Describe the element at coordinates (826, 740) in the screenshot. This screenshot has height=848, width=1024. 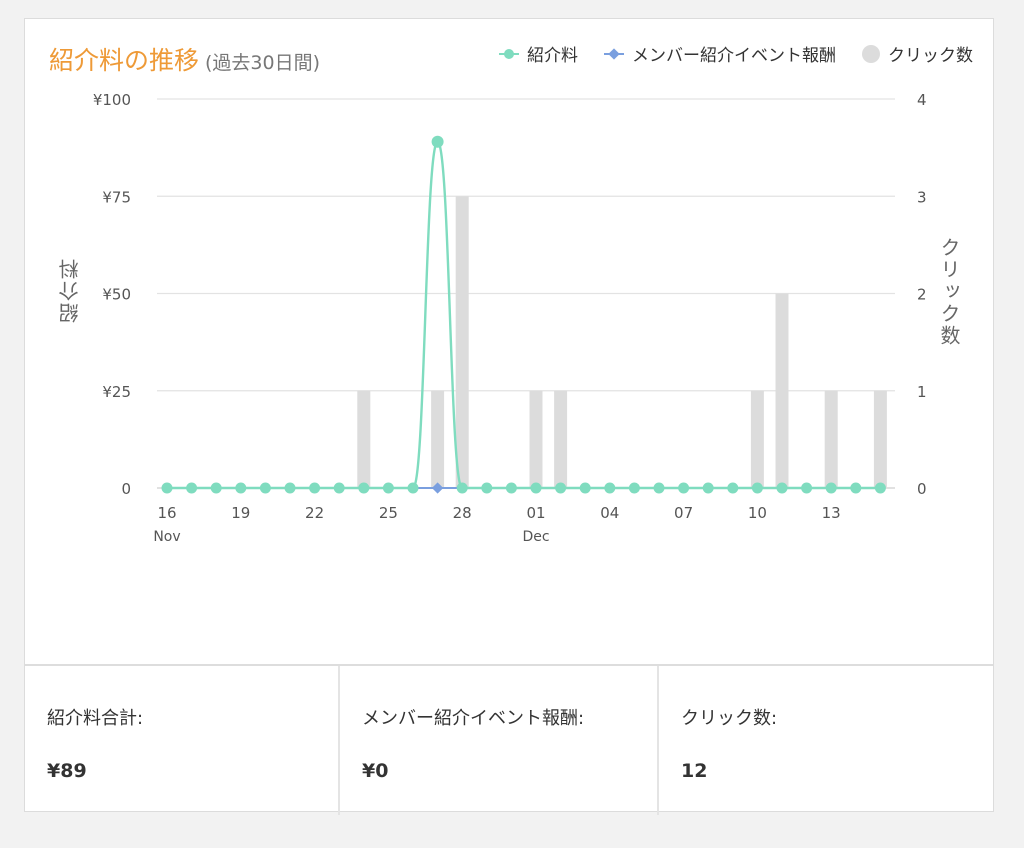
I see `summary-clicks: クリック数: 12` at that location.